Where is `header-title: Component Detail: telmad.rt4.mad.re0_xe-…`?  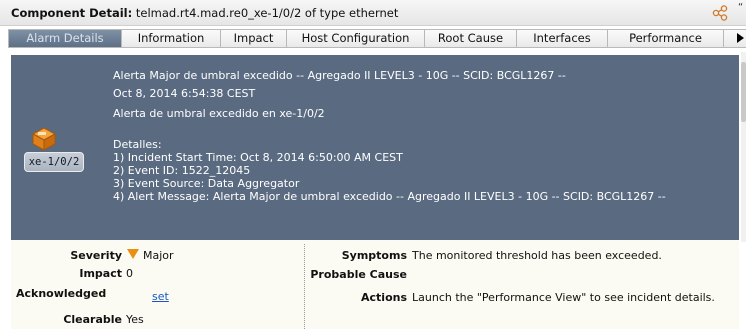
header-title: Component Detail: telmad.rt4.mad.re0_xe-… is located at coordinates (205, 13).